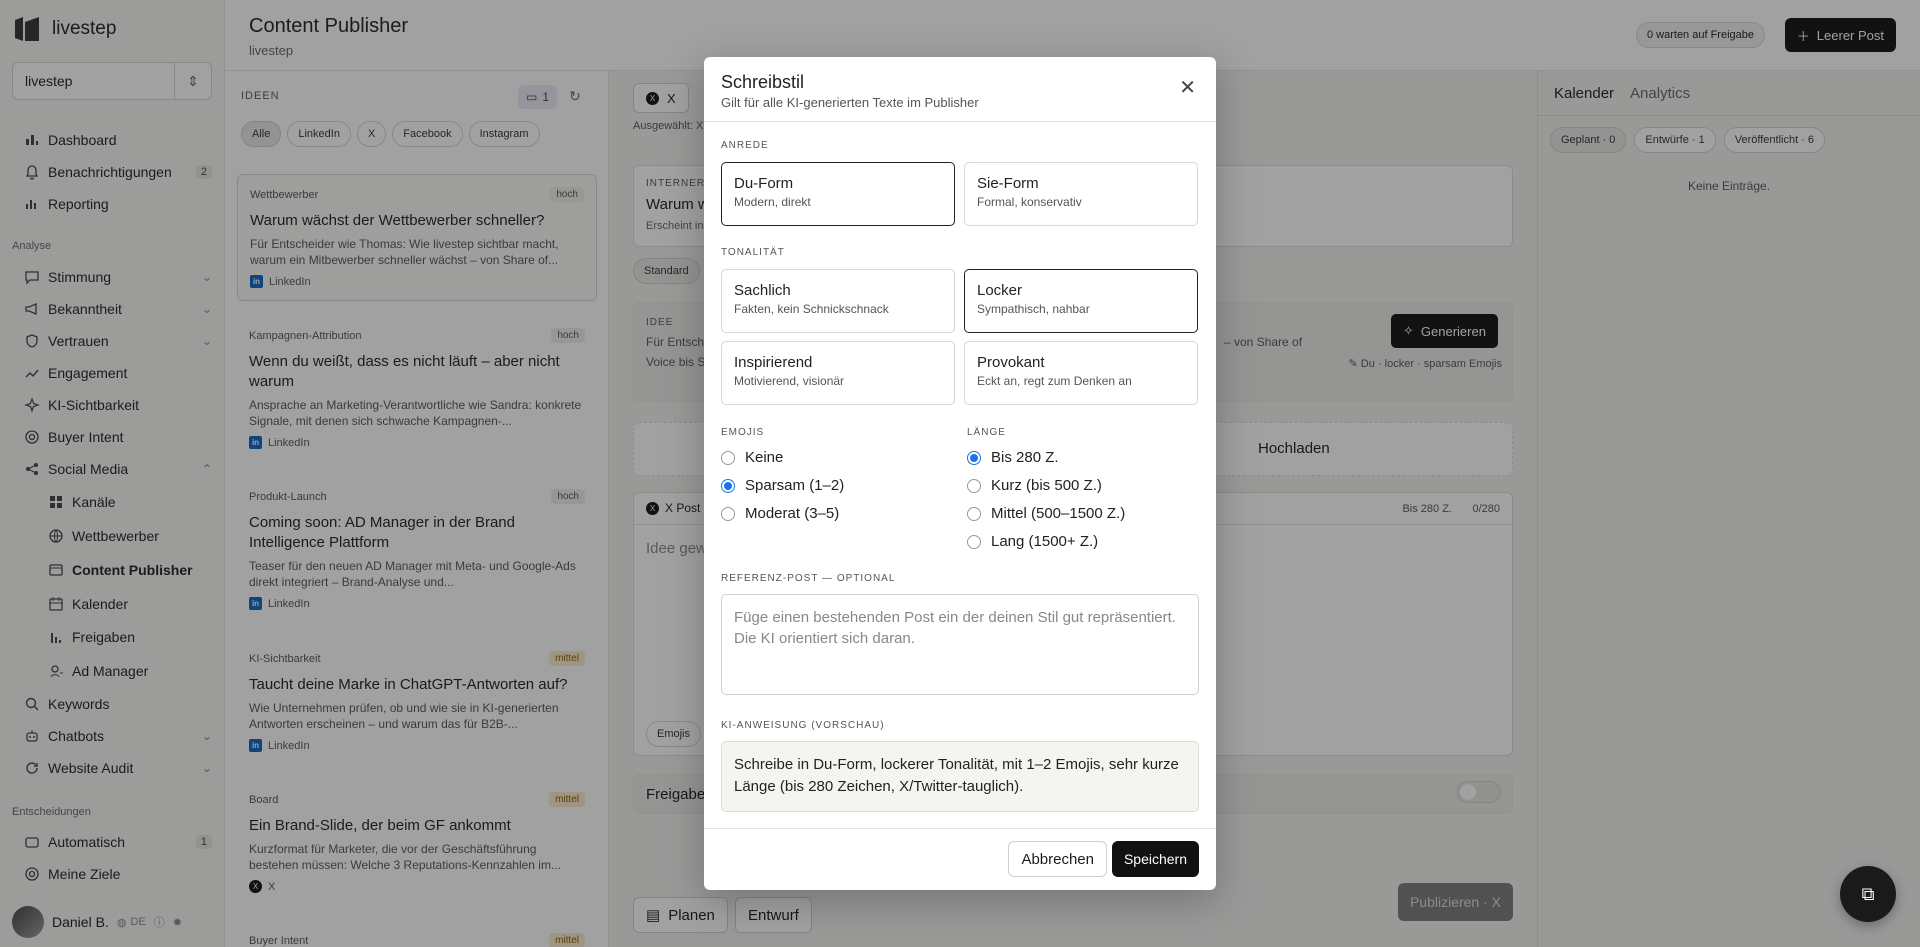 This screenshot has width=1920, height=947. I want to click on radio-emoji-moderat: Moderat (3–5), so click(780, 513).